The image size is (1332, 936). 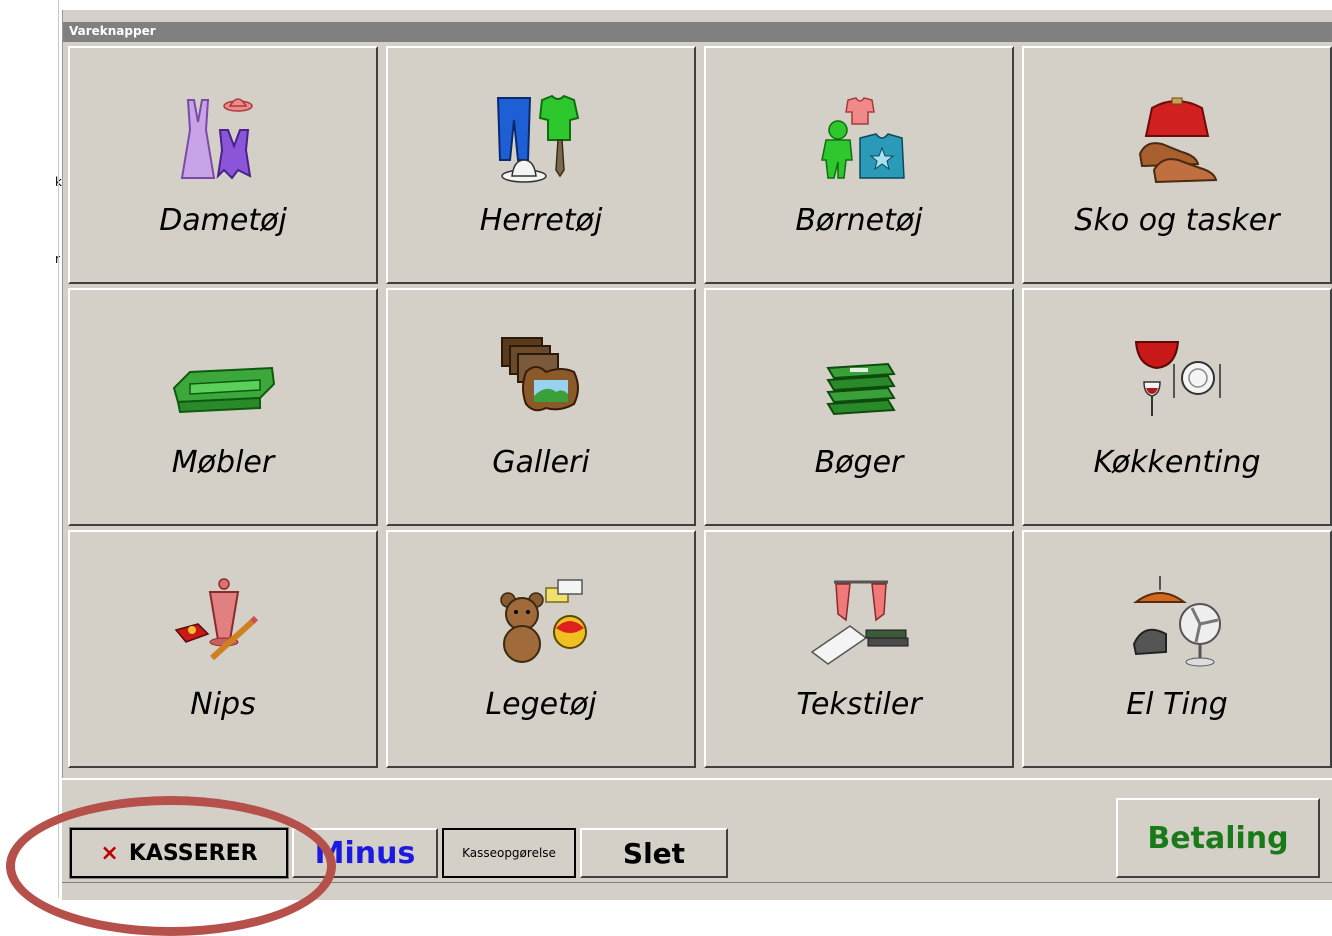 What do you see at coordinates (193, 853) in the screenshot?
I see `kasserer-label: KASSERER` at bounding box center [193, 853].